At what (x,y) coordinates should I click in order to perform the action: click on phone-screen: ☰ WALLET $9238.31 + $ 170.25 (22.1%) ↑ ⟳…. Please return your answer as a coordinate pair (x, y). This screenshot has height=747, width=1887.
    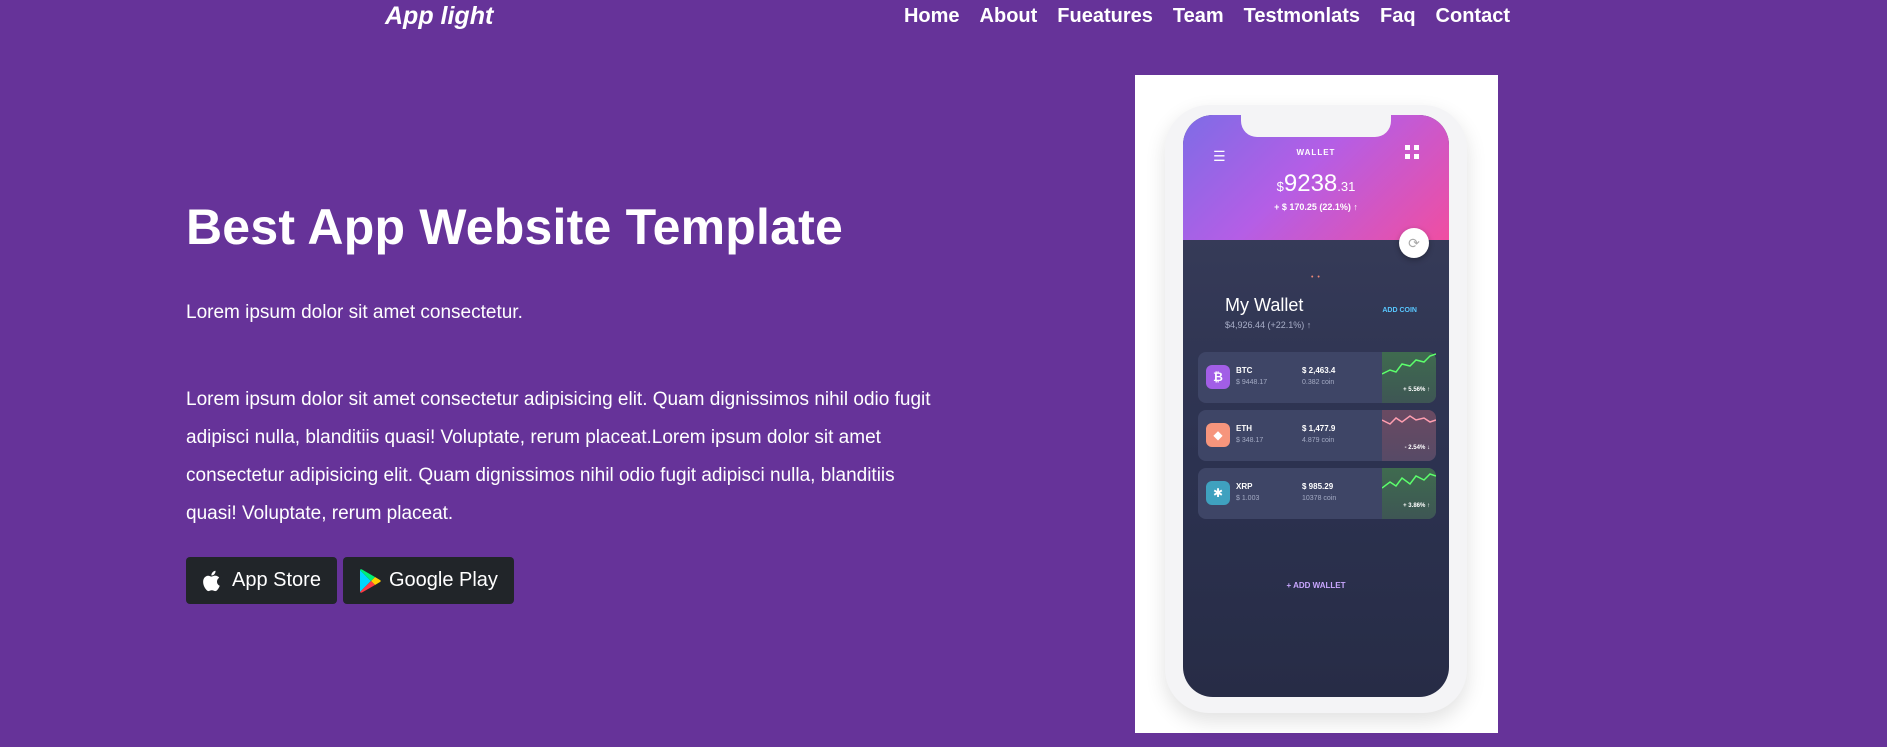
    Looking at the image, I should click on (1316, 406).